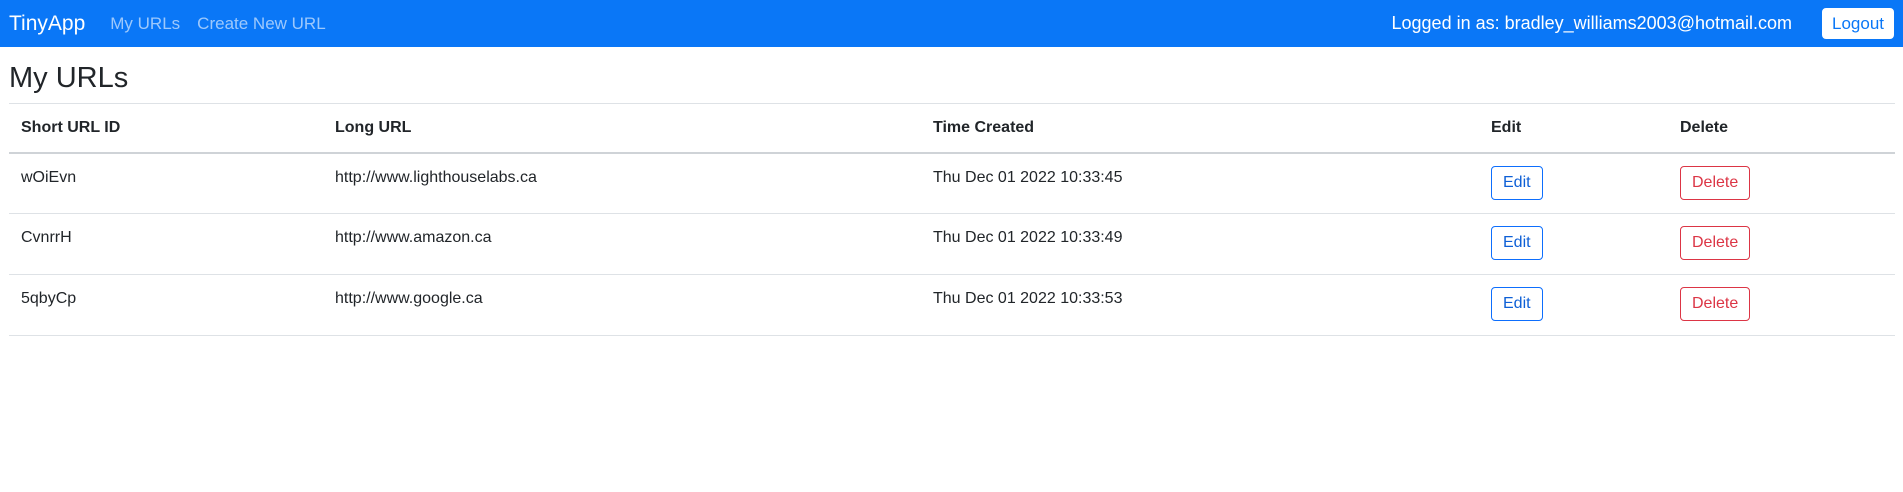  What do you see at coordinates (47, 23) in the screenshot?
I see `brand-logo: TinyApp` at bounding box center [47, 23].